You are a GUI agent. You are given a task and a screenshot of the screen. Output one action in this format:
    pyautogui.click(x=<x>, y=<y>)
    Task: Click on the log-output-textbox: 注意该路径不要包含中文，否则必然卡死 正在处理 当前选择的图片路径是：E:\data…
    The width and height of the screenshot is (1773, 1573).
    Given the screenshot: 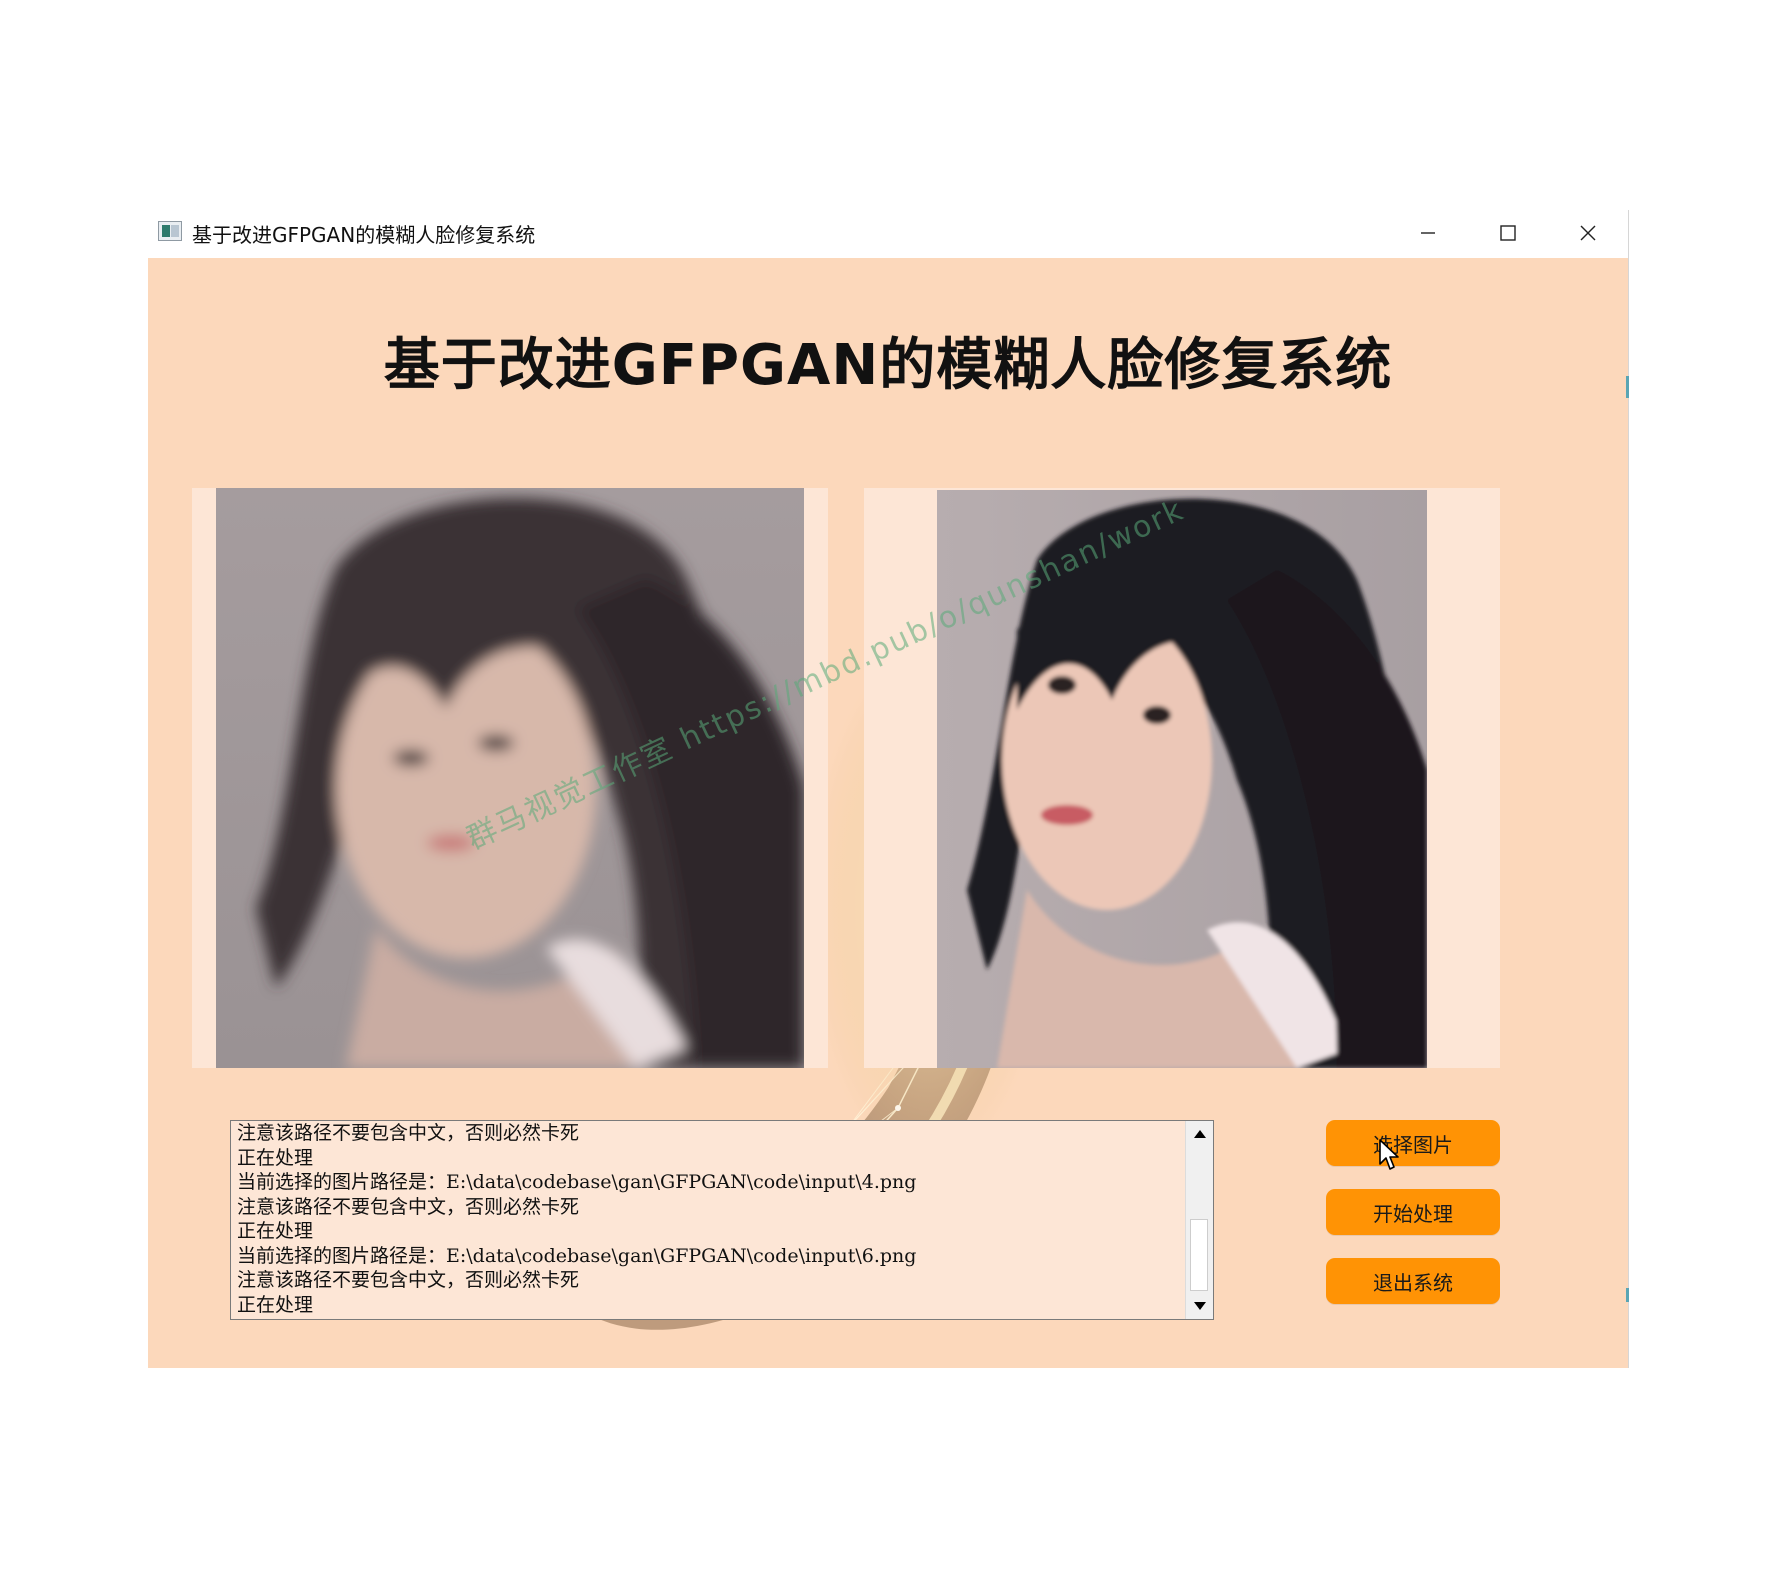 What is the action you would take?
    pyautogui.click(x=722, y=1220)
    